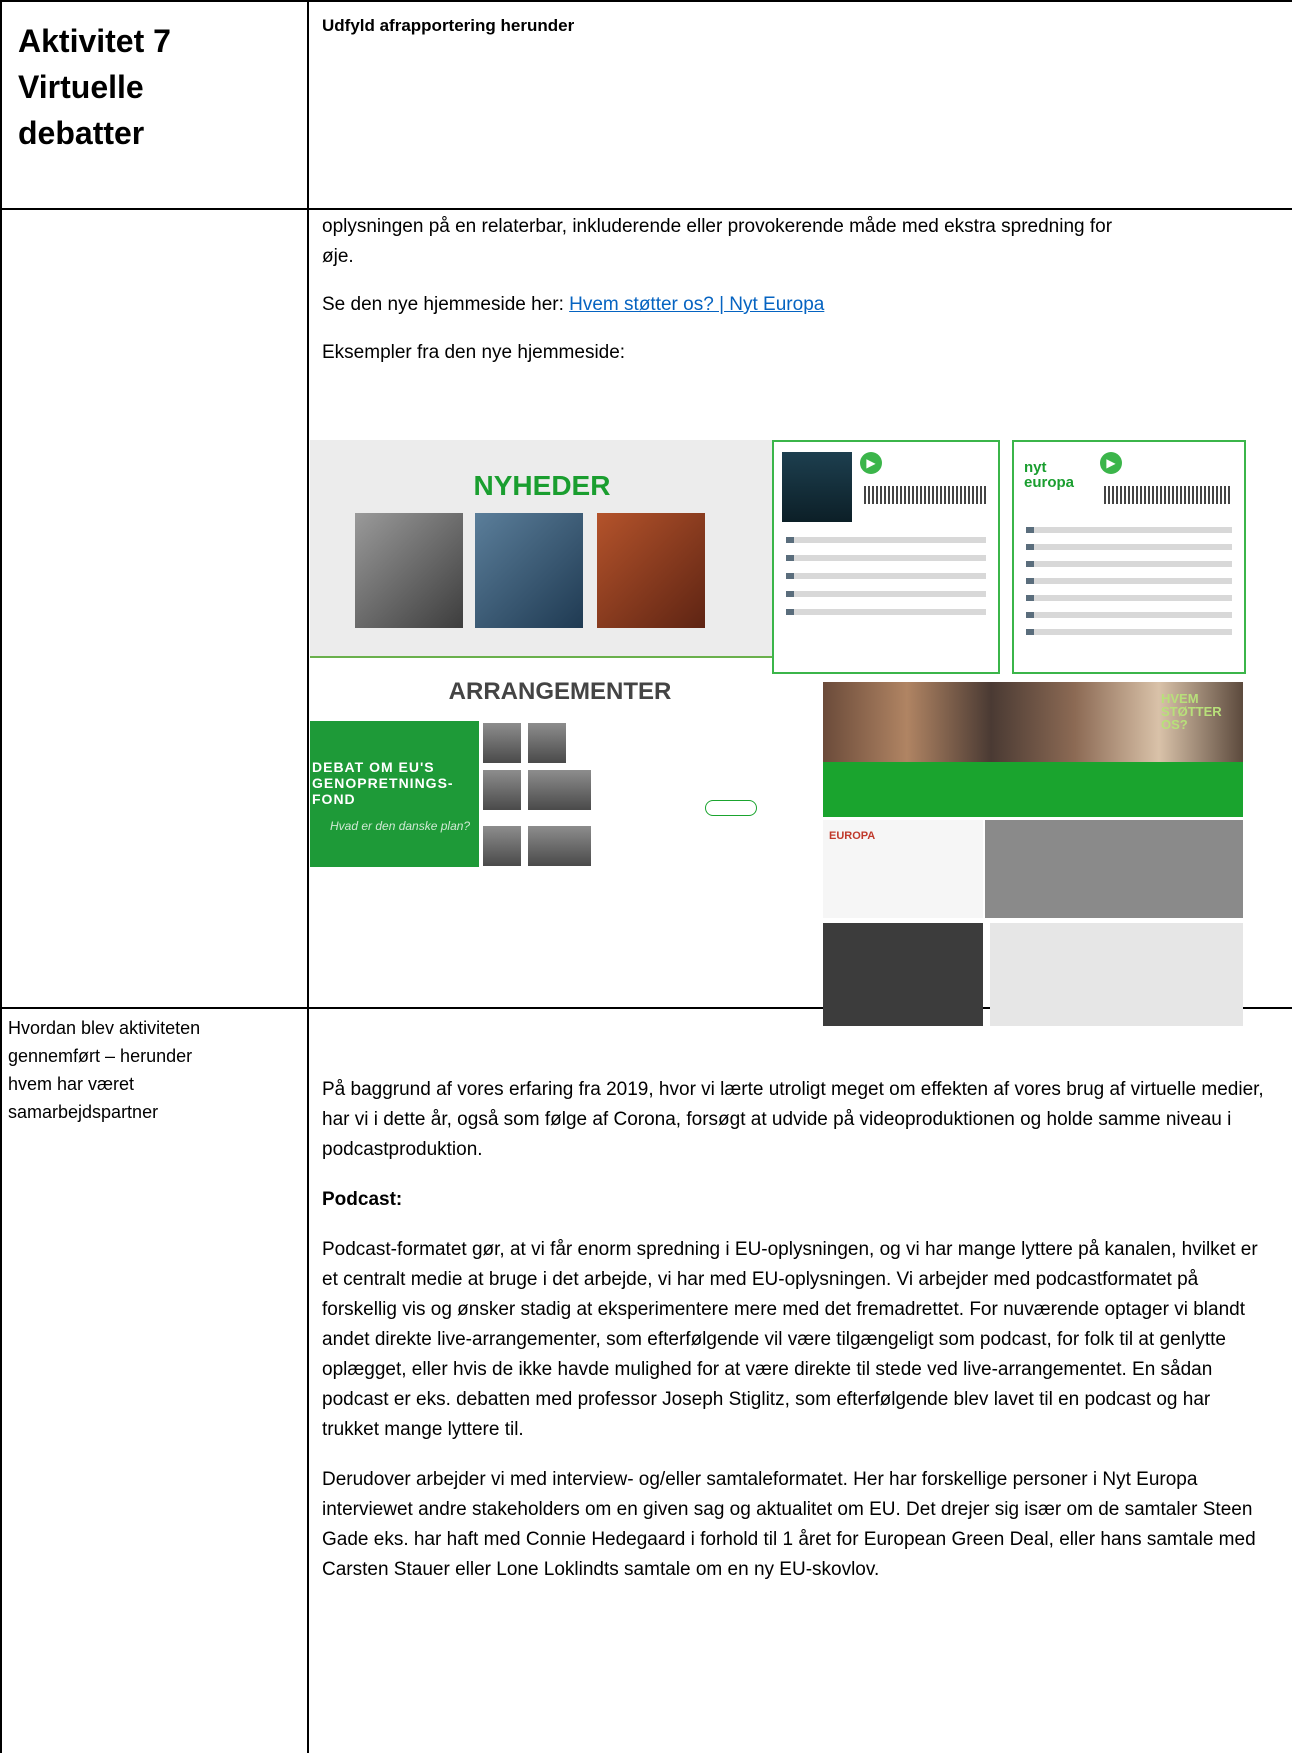 The height and width of the screenshot is (1753, 1292). What do you see at coordinates (560, 691) in the screenshot?
I see `events-title: ARRANGEMENTER` at bounding box center [560, 691].